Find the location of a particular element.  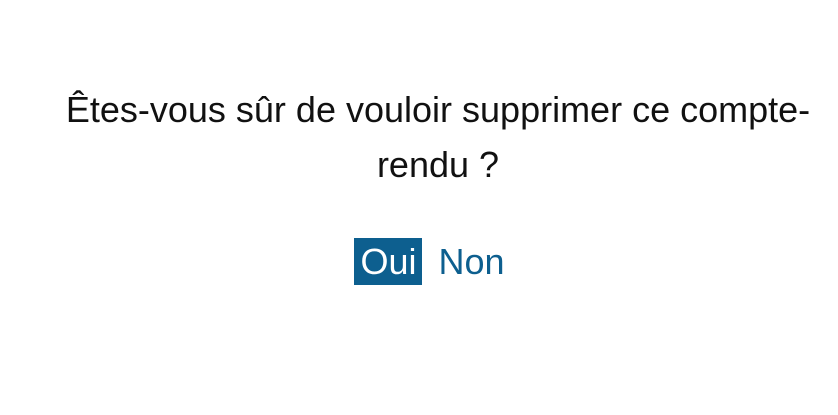

yes-button: Oui is located at coordinates (388, 261).